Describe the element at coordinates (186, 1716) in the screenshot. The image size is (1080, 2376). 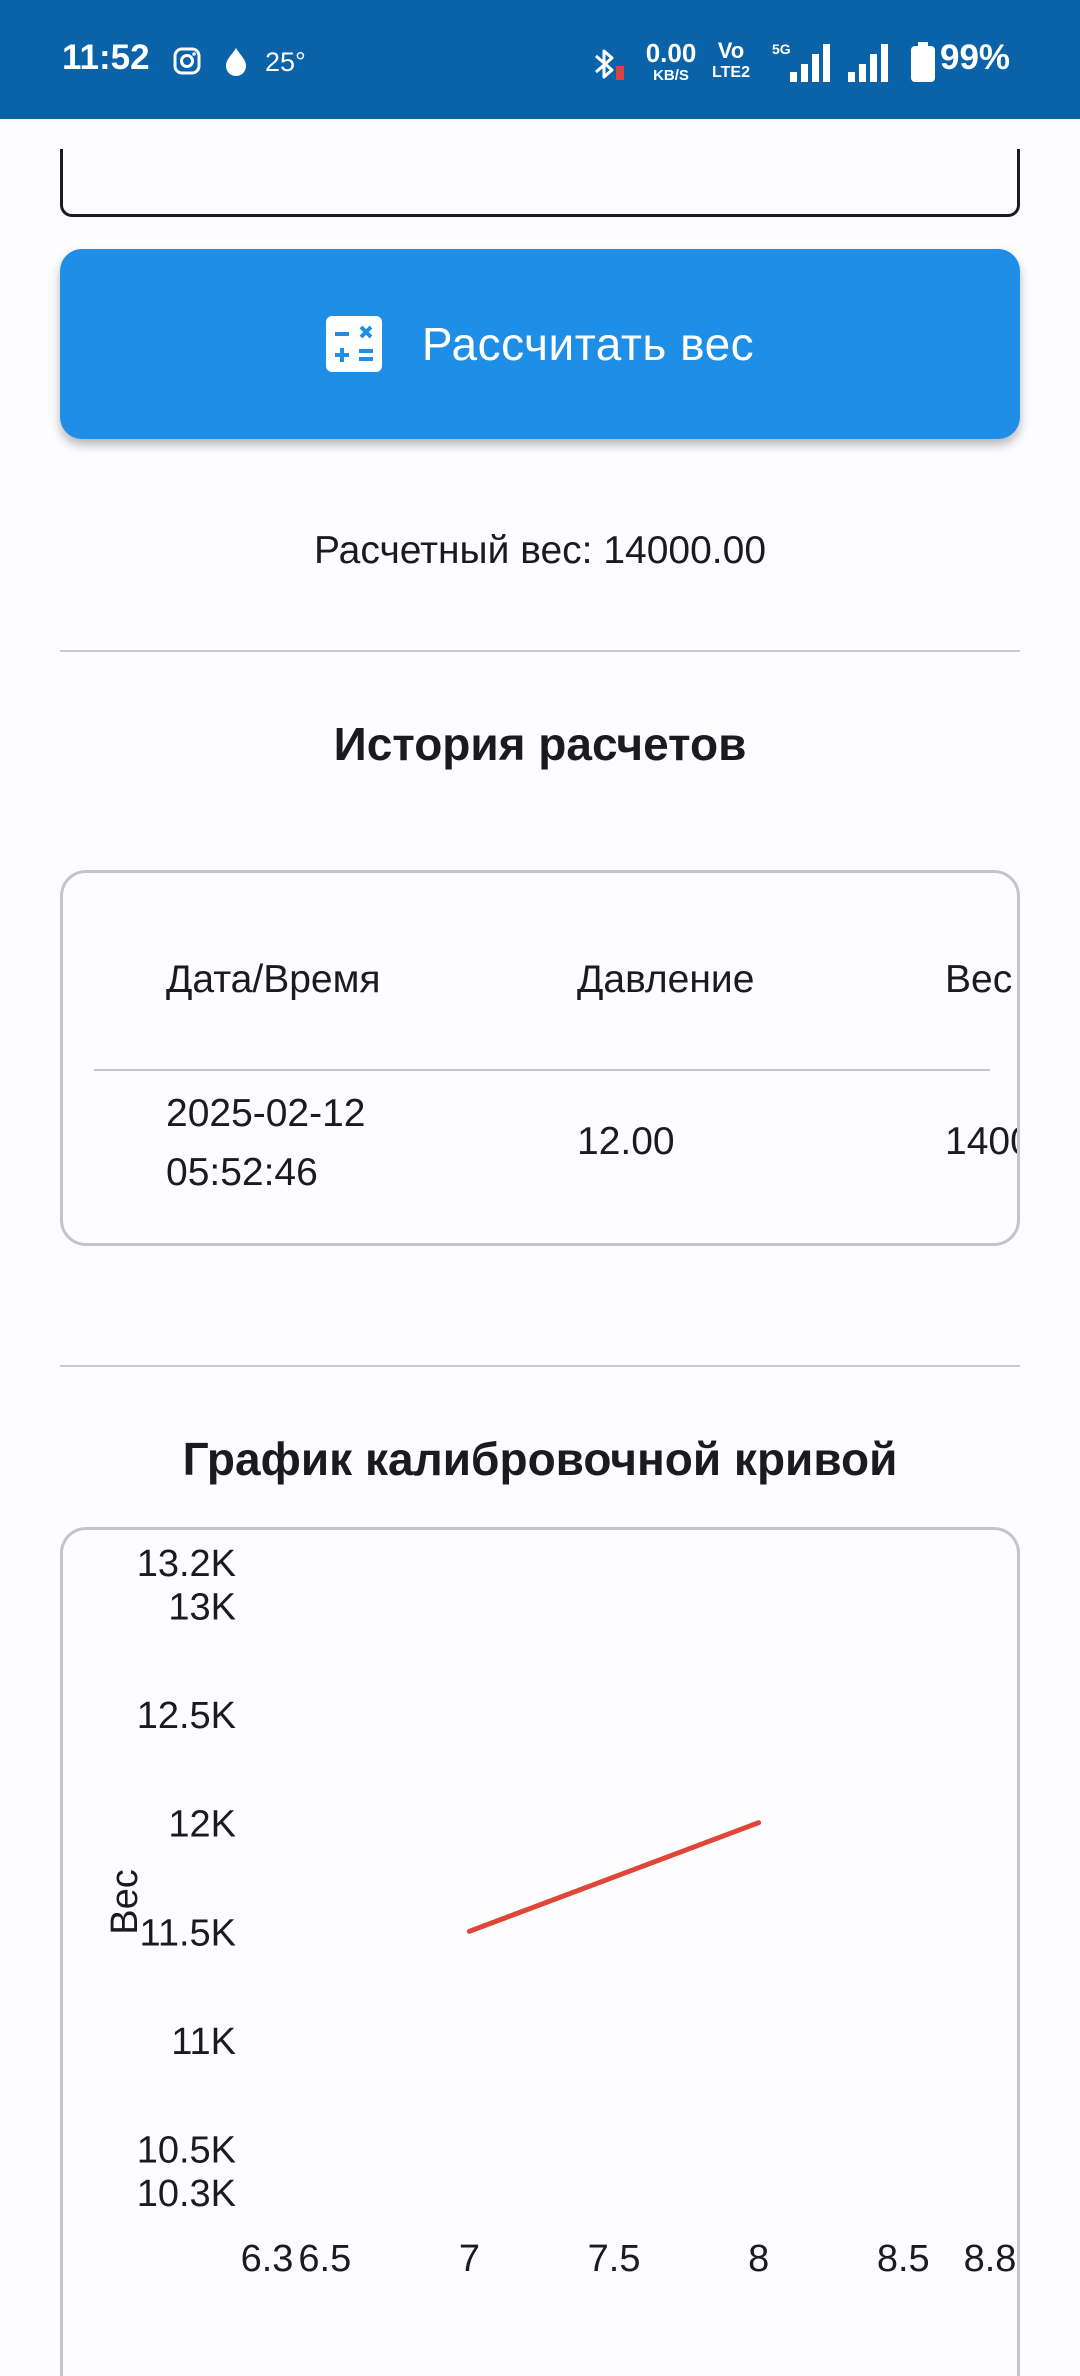
I see `y-tick-label: 12.5K` at that location.